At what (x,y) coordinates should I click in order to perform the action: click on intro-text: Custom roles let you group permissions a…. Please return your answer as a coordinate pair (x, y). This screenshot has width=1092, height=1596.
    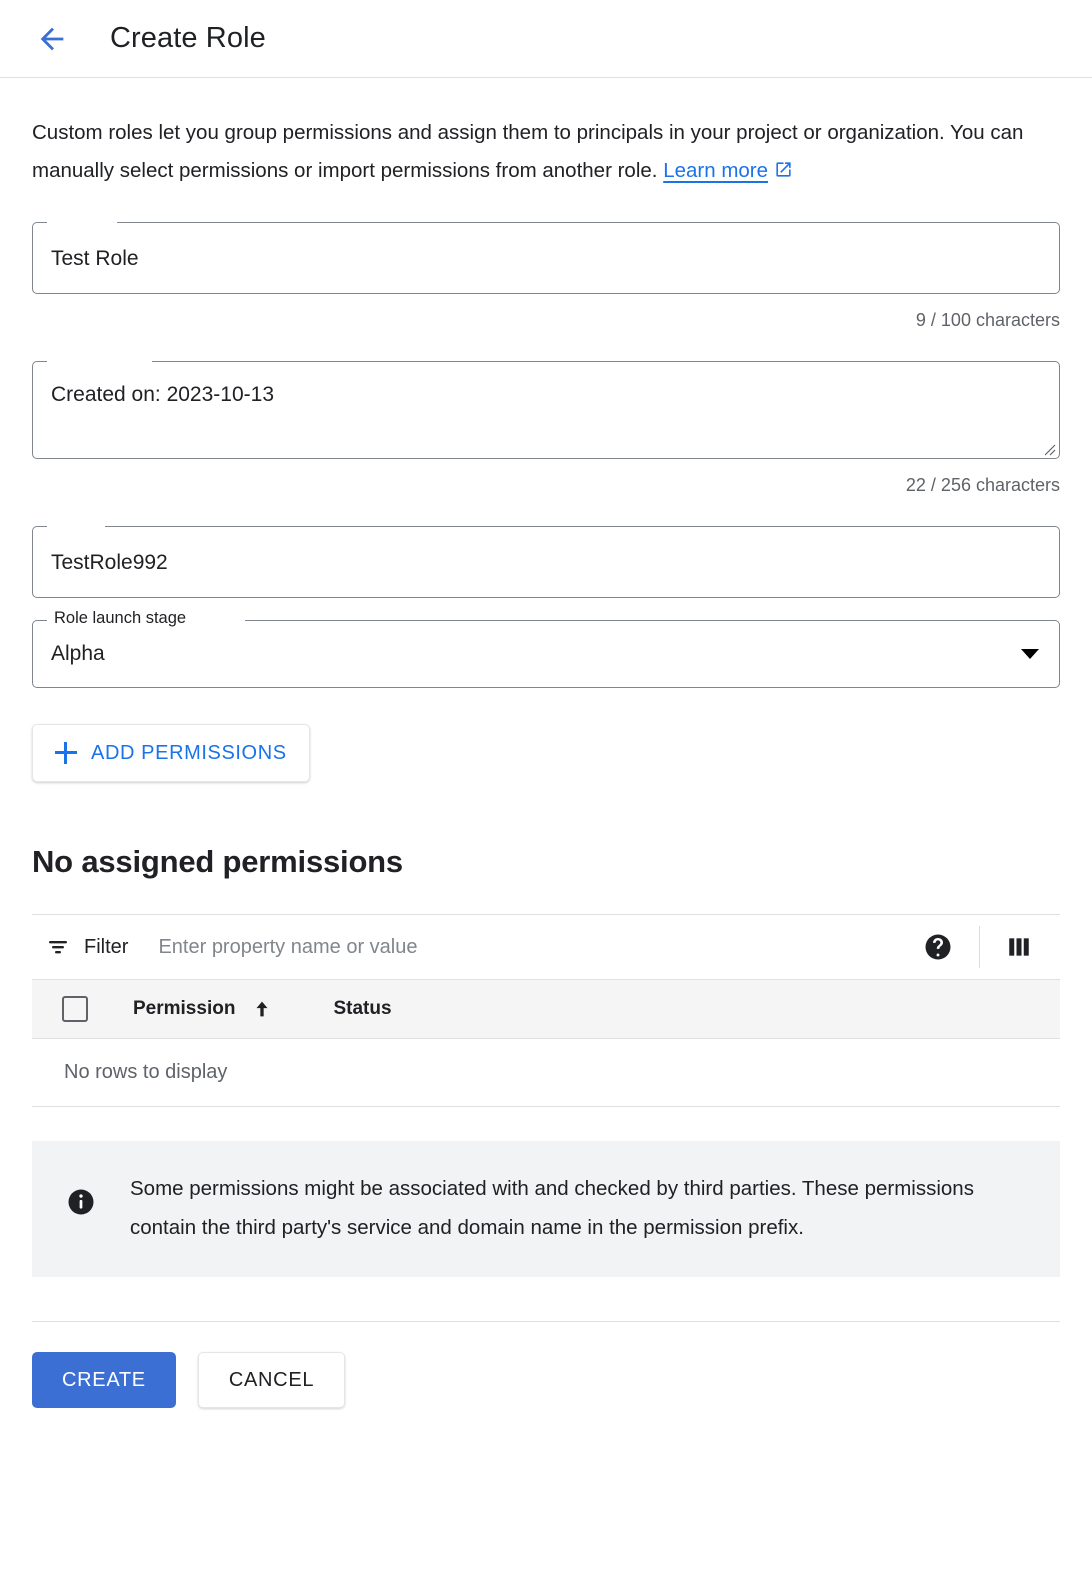
    Looking at the image, I should click on (528, 151).